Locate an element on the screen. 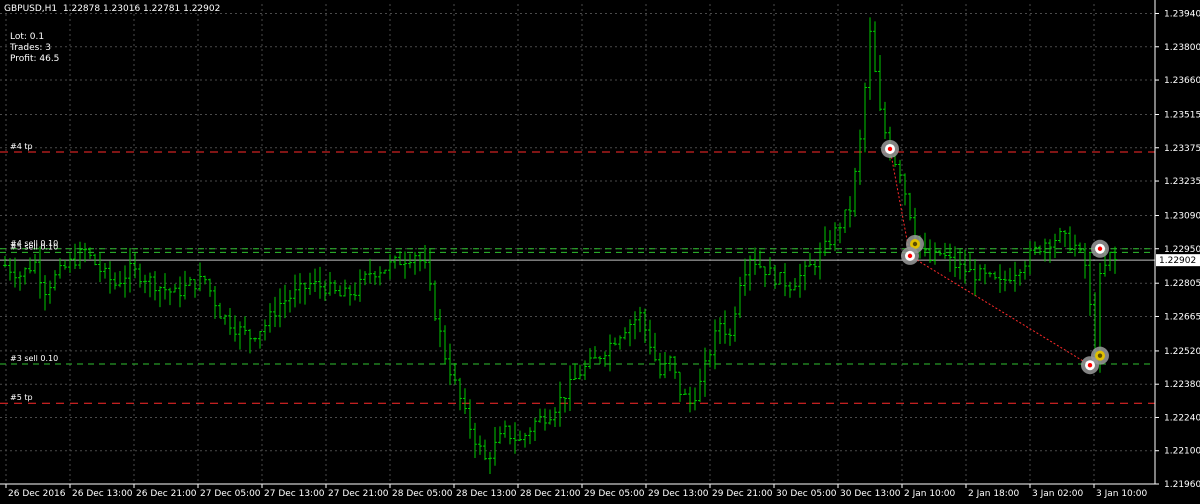 This screenshot has width=1200, height=504. time-tick-label: 26 Dec 2016 is located at coordinates (37, 494).